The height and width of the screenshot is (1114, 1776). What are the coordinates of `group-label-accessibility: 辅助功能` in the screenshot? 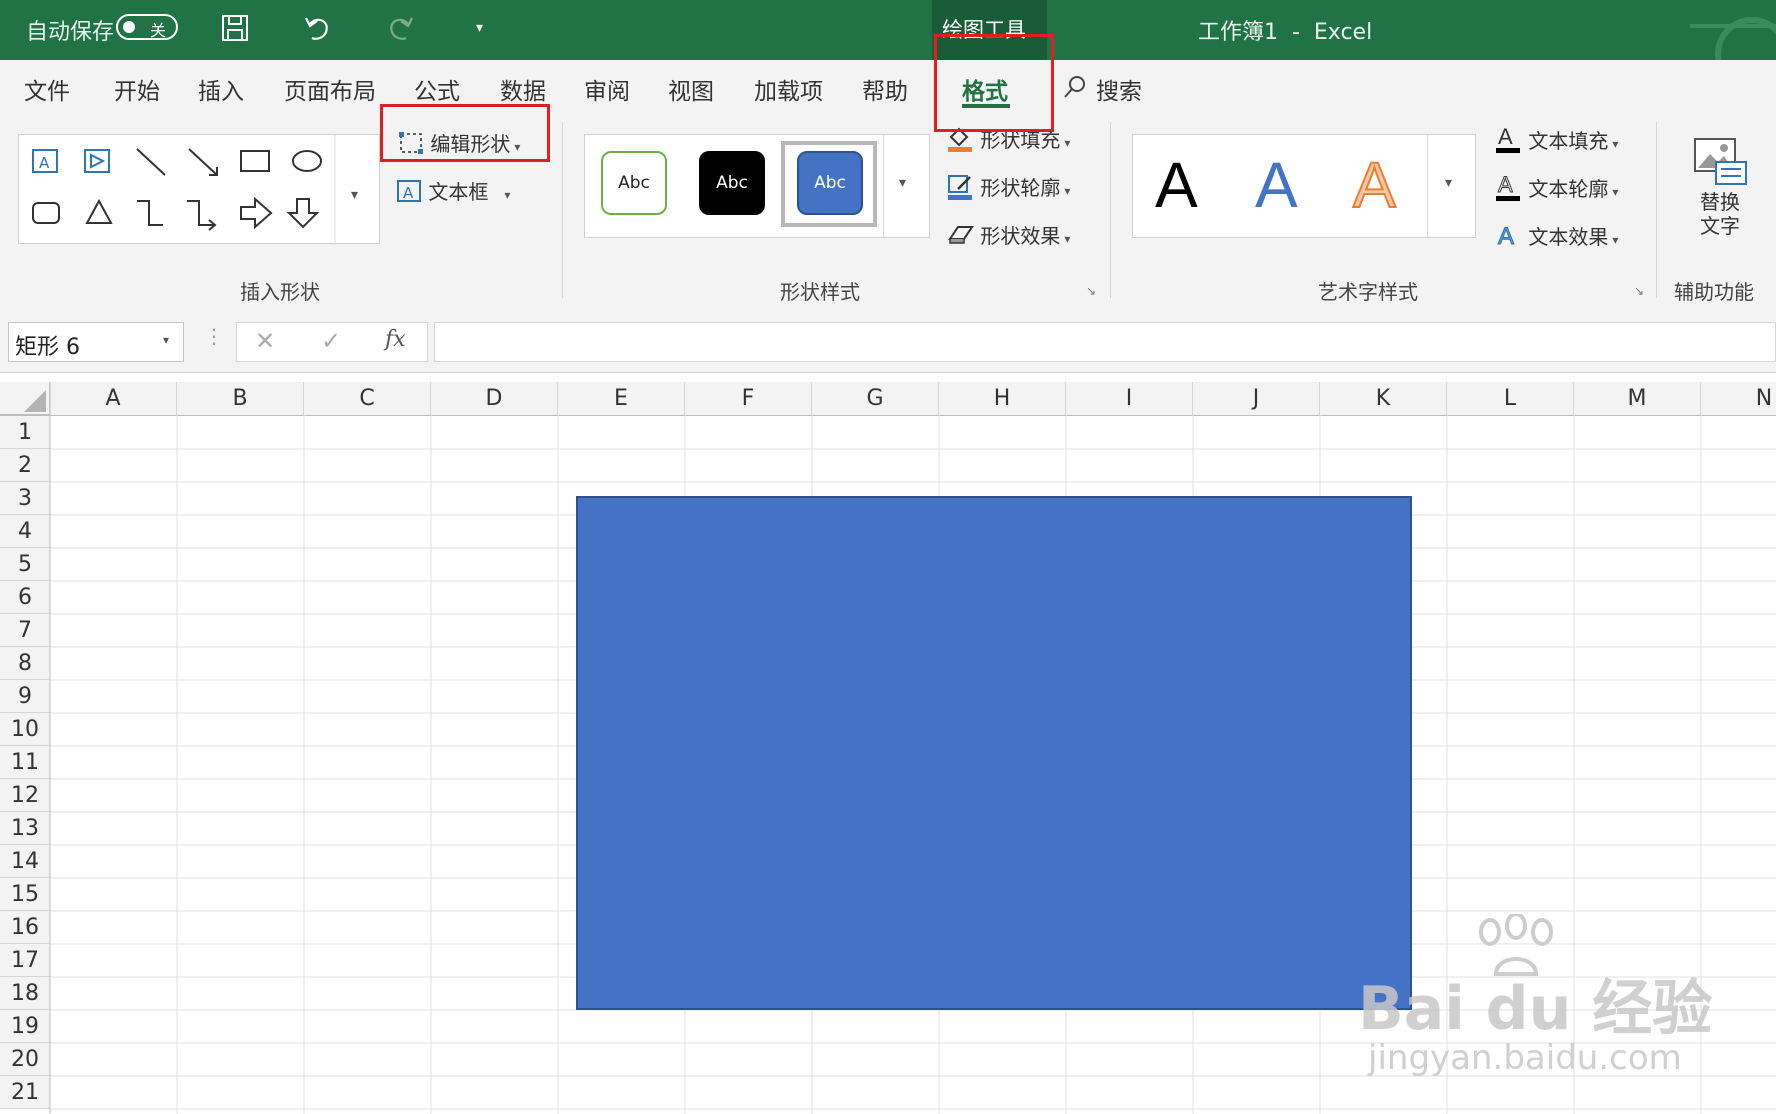 It's located at (1714, 292).